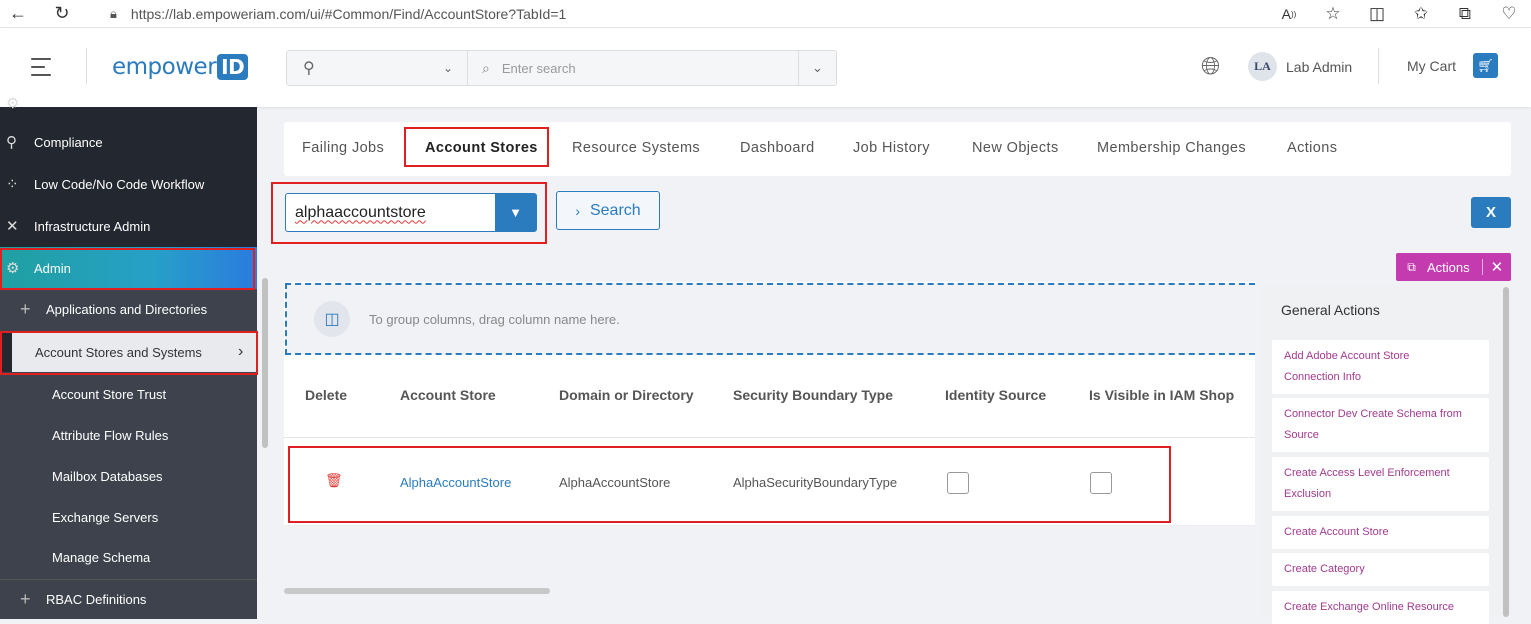 The image size is (1531, 624). I want to click on sidebar-item-label: Admin, so click(52, 268).